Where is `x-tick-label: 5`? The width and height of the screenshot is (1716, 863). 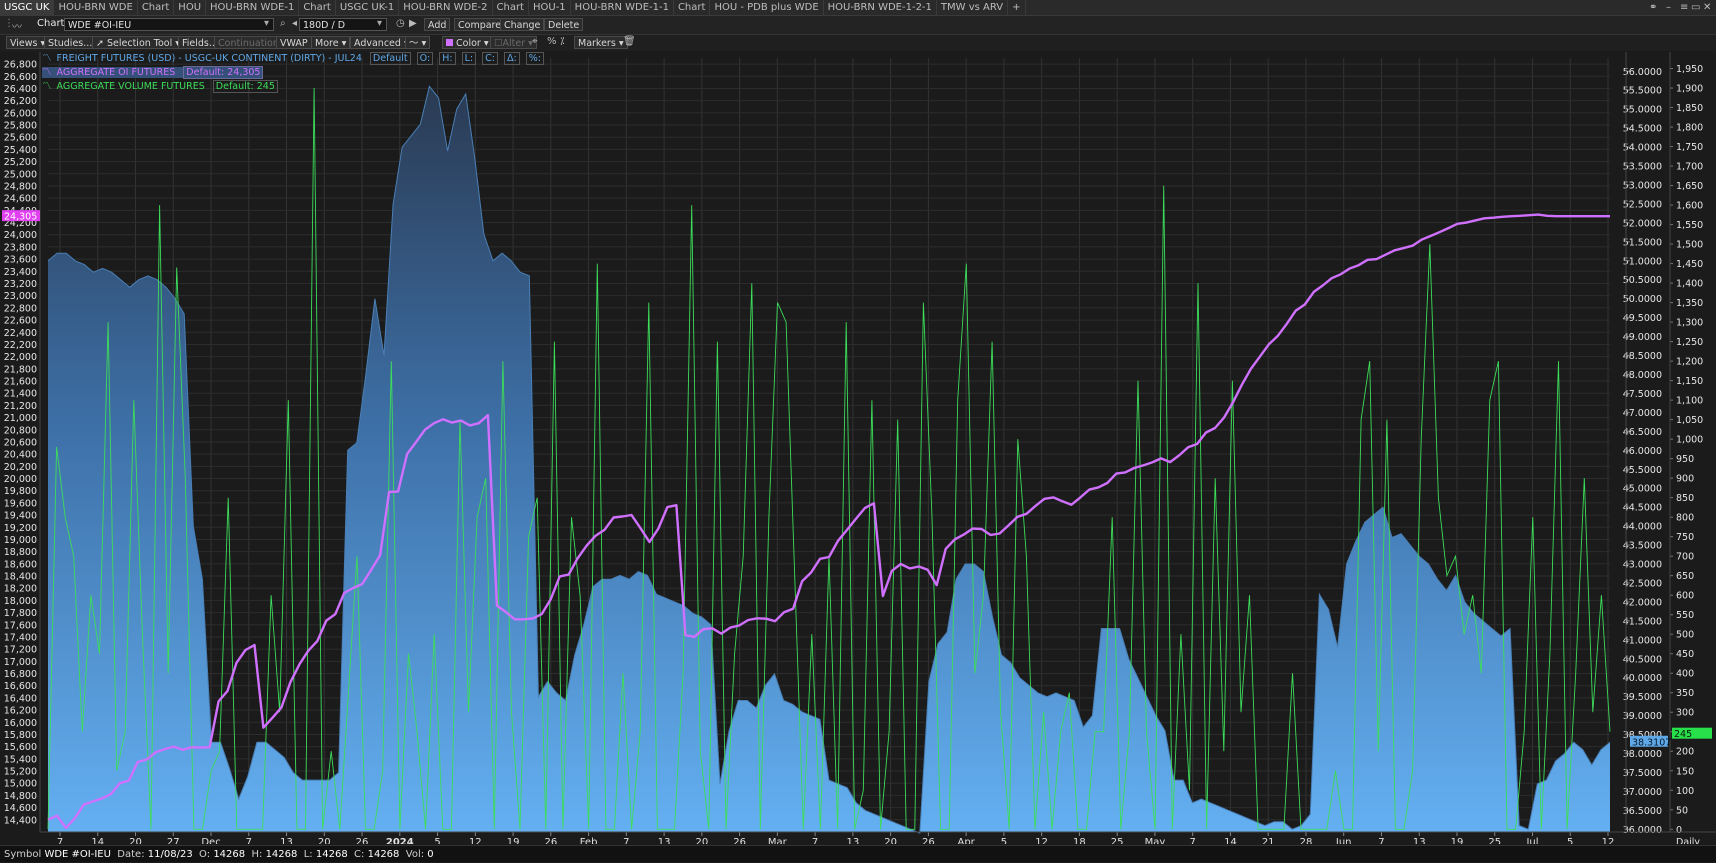 x-tick-label: 5 is located at coordinates (437, 840).